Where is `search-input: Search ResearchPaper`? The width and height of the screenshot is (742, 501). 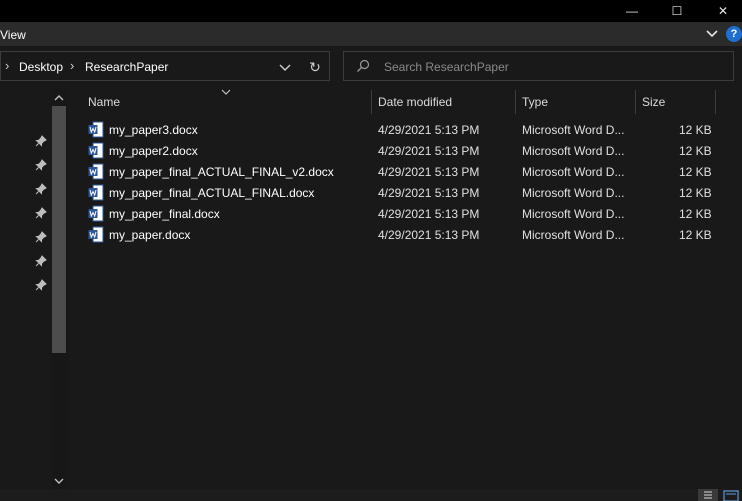 search-input: Search ResearchPaper is located at coordinates (446, 67).